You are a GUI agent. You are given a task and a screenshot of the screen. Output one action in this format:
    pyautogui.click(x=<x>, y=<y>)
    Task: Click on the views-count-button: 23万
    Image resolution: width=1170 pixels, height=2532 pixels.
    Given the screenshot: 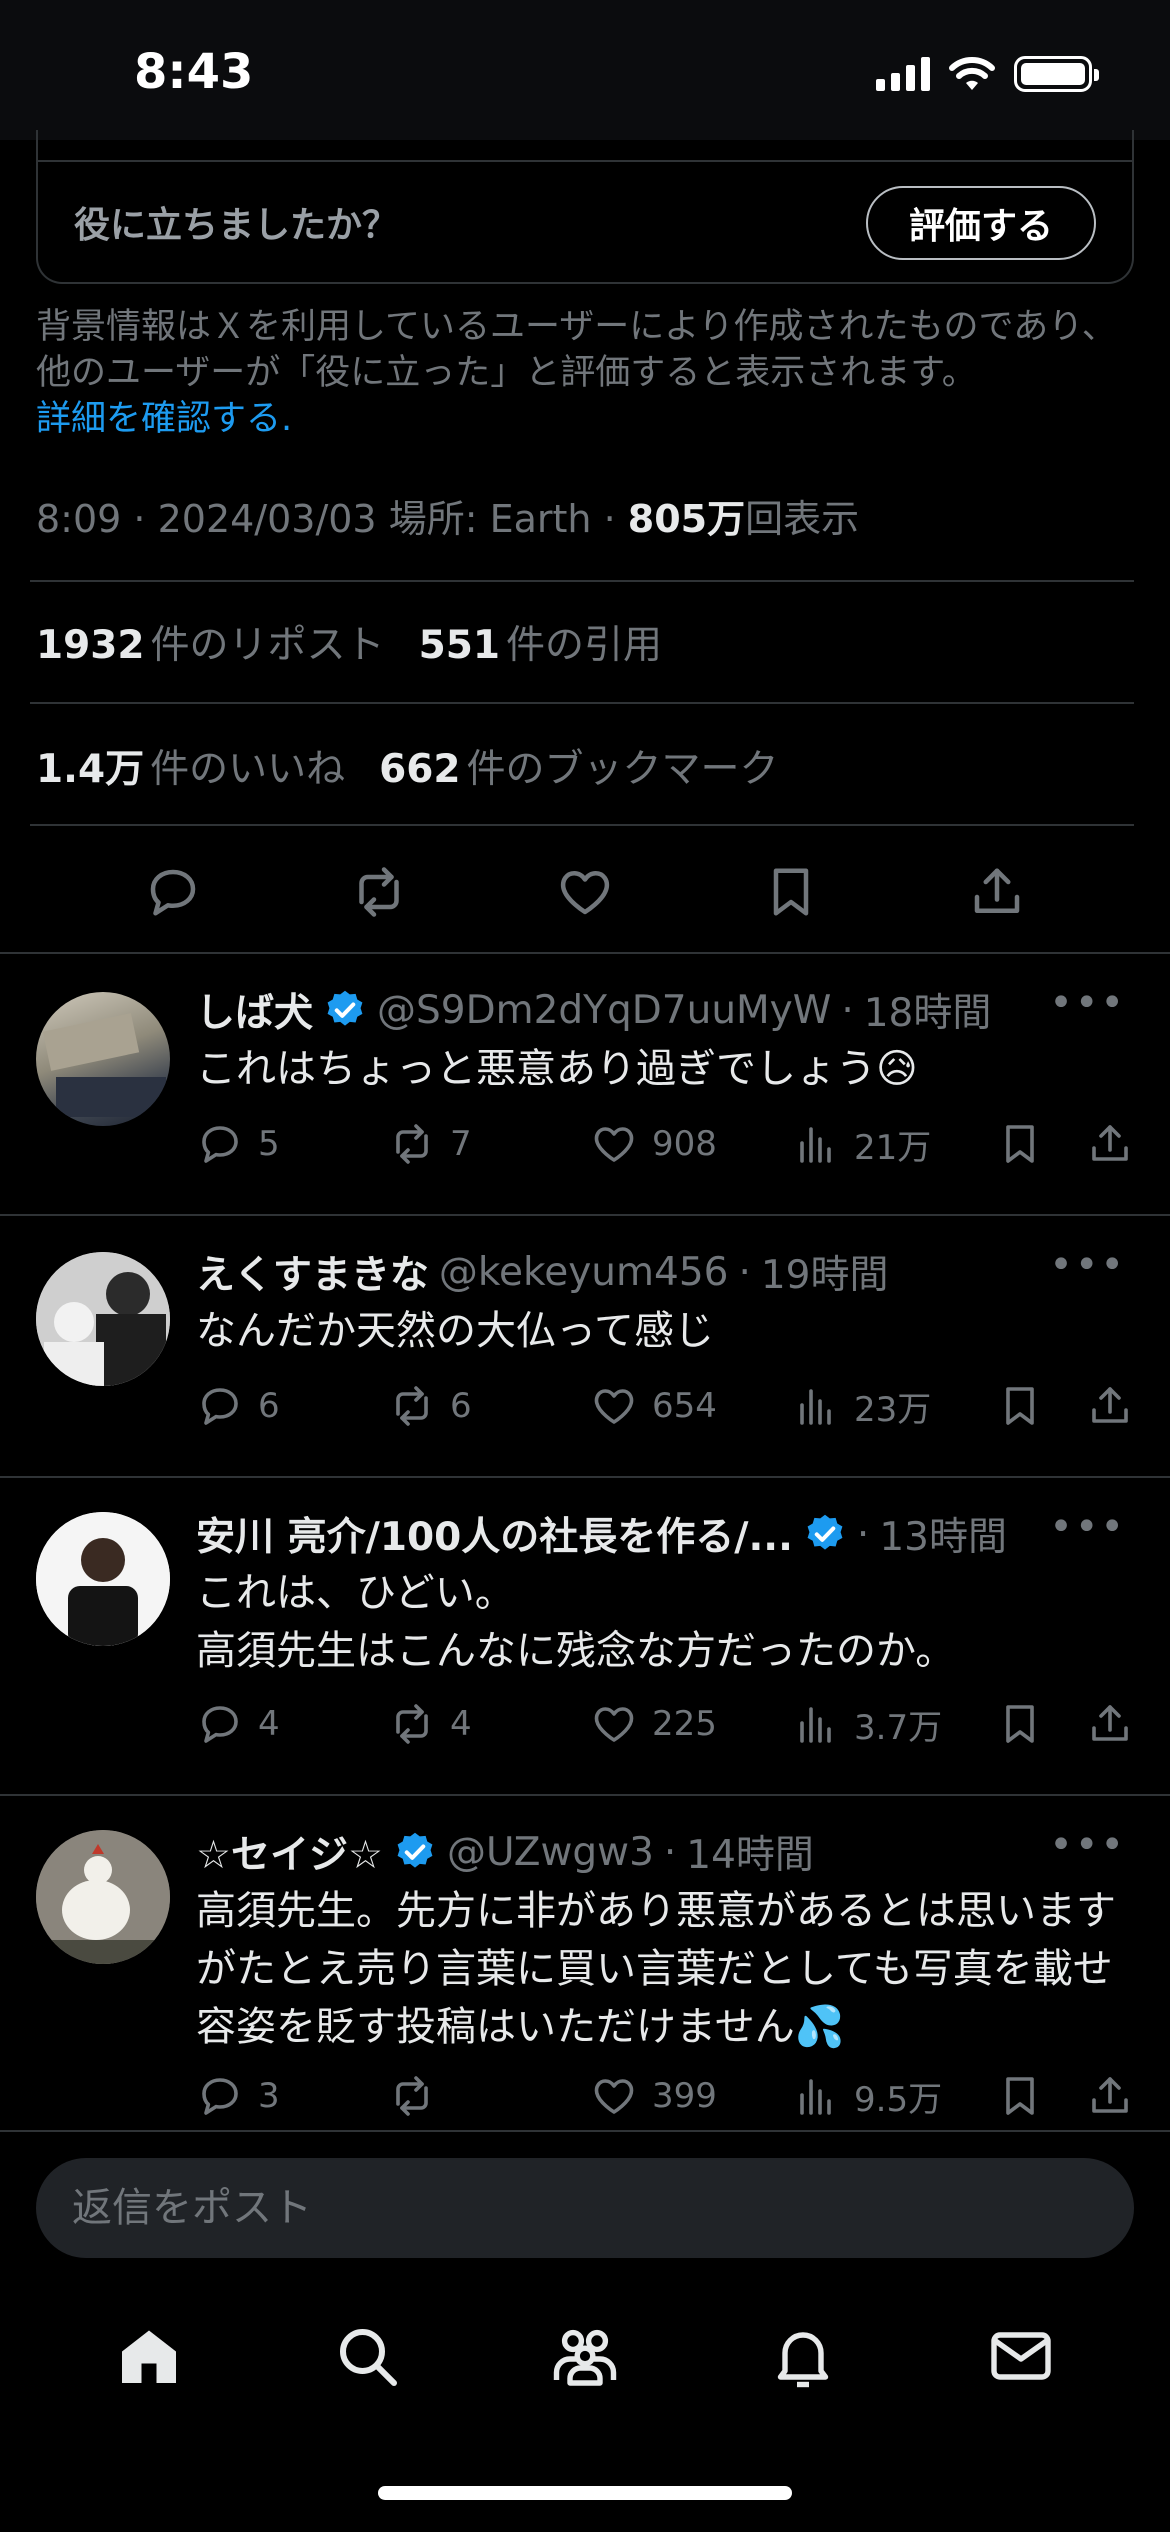 What is the action you would take?
    pyautogui.click(x=861, y=1406)
    